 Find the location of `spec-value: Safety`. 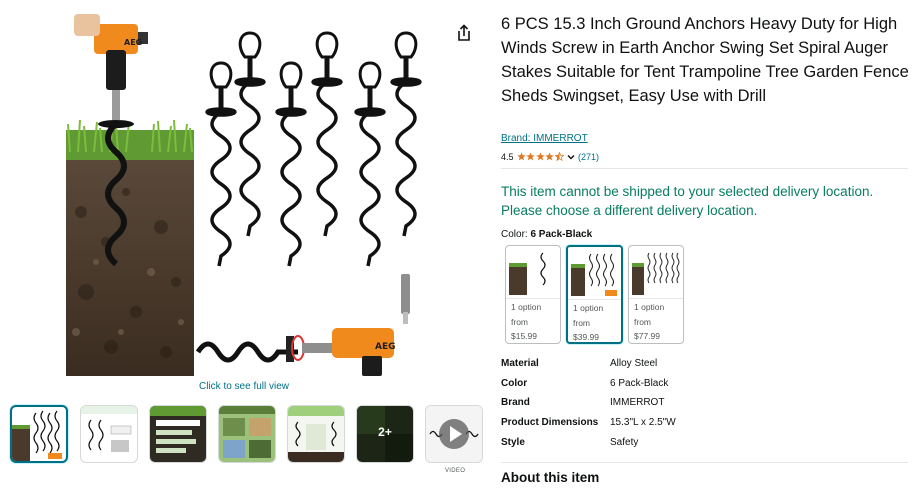

spec-value: Safety is located at coordinates (624, 442).